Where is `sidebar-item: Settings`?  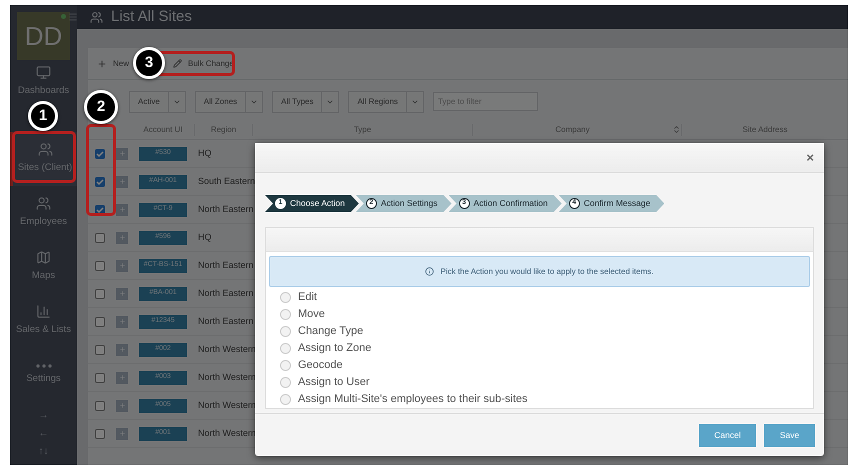 sidebar-item: Settings is located at coordinates (43, 375).